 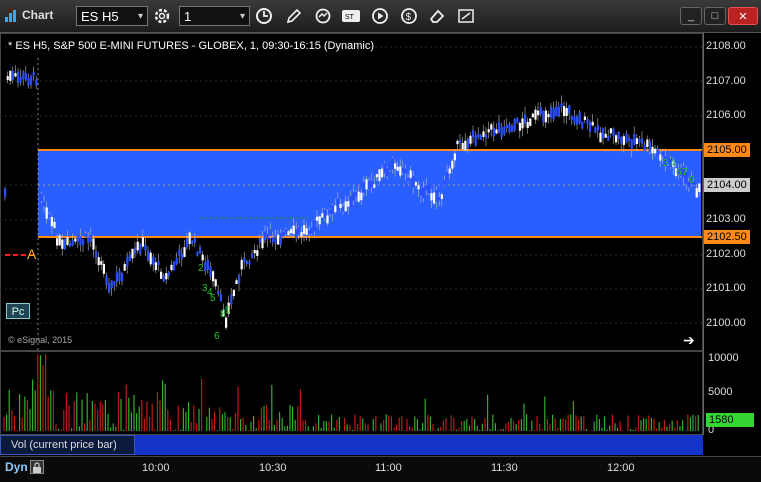 I want to click on close-button: ✕, so click(x=743, y=16).